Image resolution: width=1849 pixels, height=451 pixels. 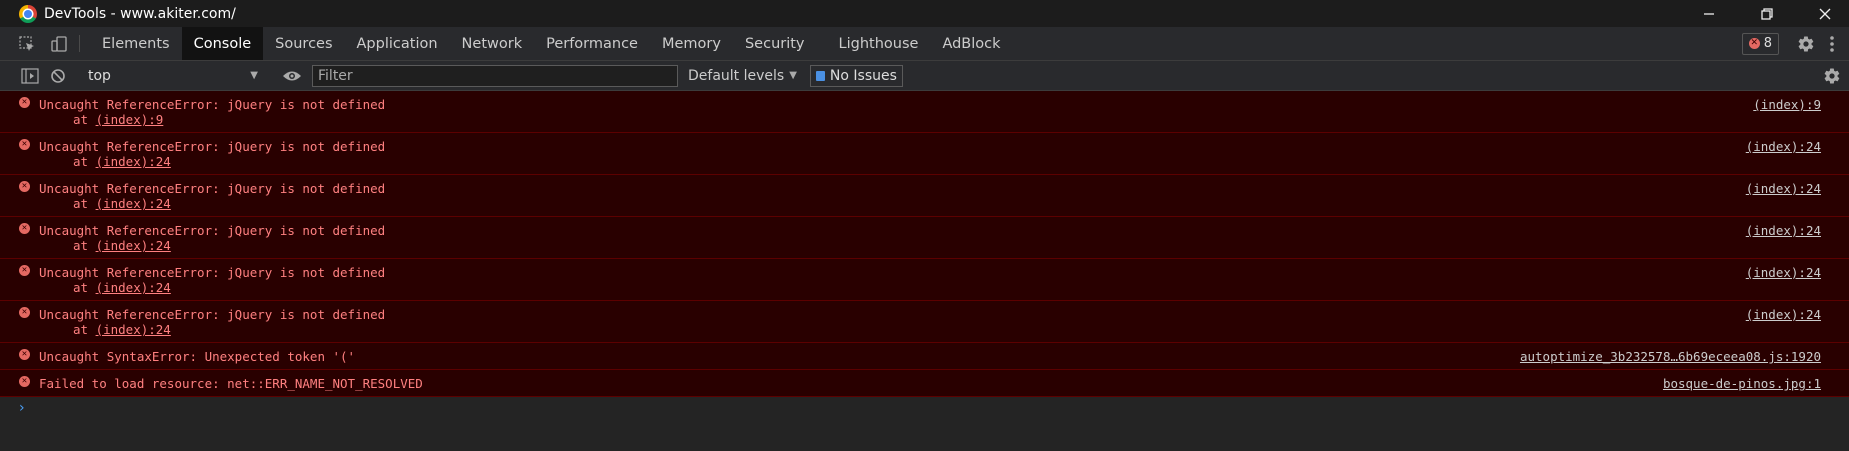 What do you see at coordinates (30, 75) in the screenshot?
I see `show-sidebar-icon` at bounding box center [30, 75].